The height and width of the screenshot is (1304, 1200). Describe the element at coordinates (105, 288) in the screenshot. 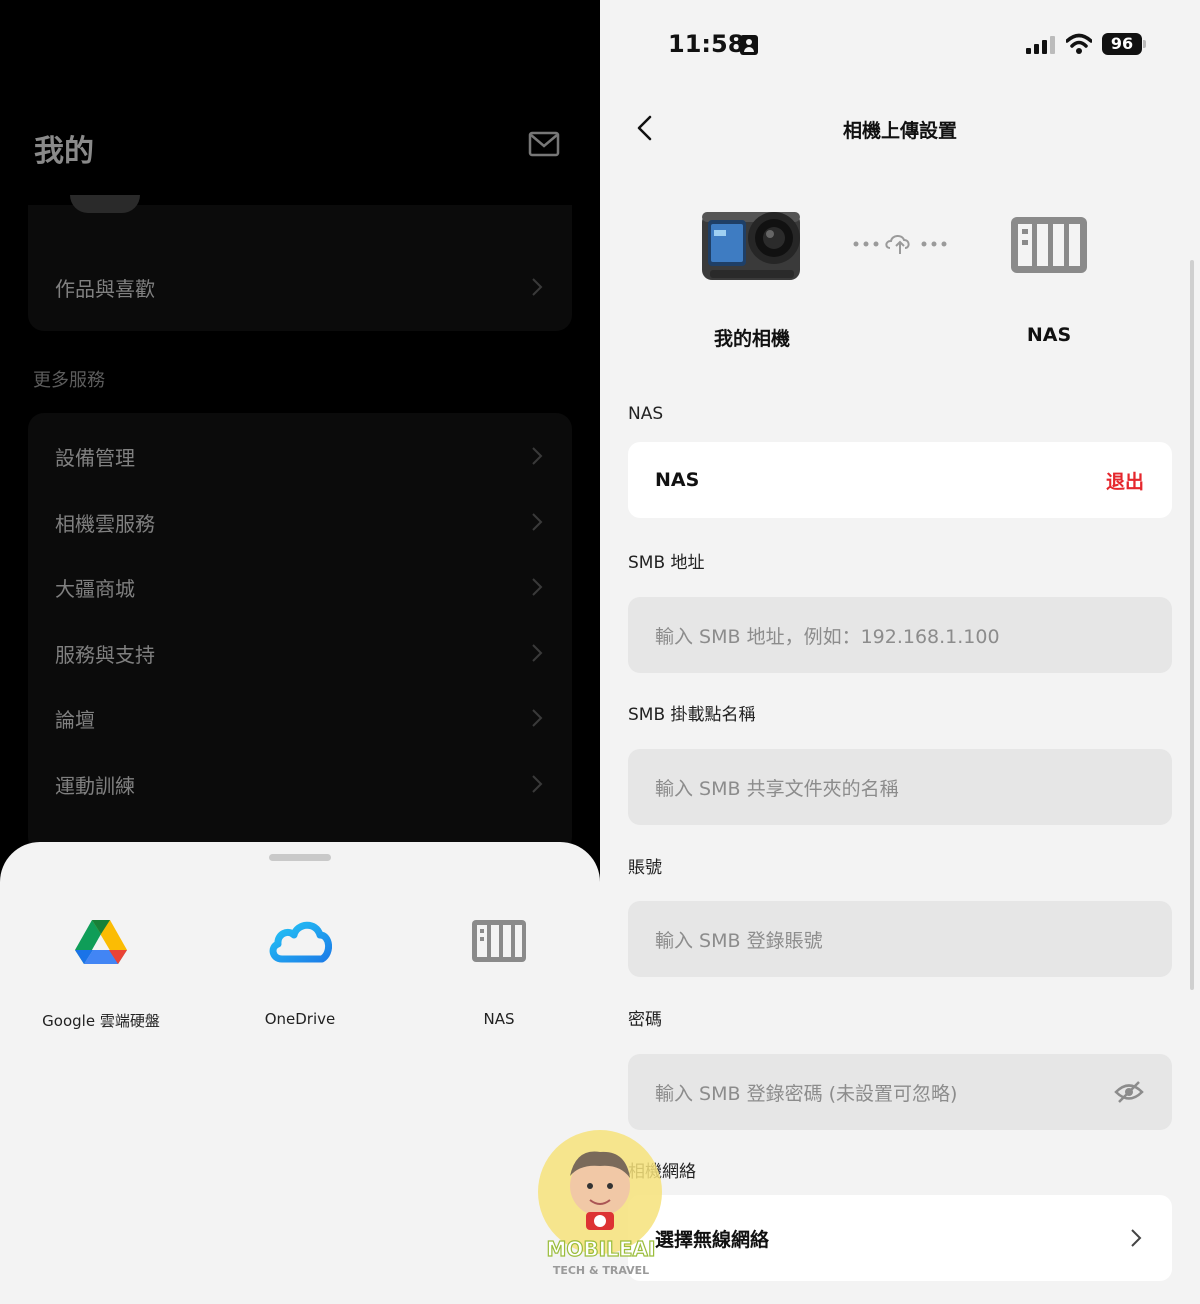

I see `row-label: 作品與喜歡` at that location.